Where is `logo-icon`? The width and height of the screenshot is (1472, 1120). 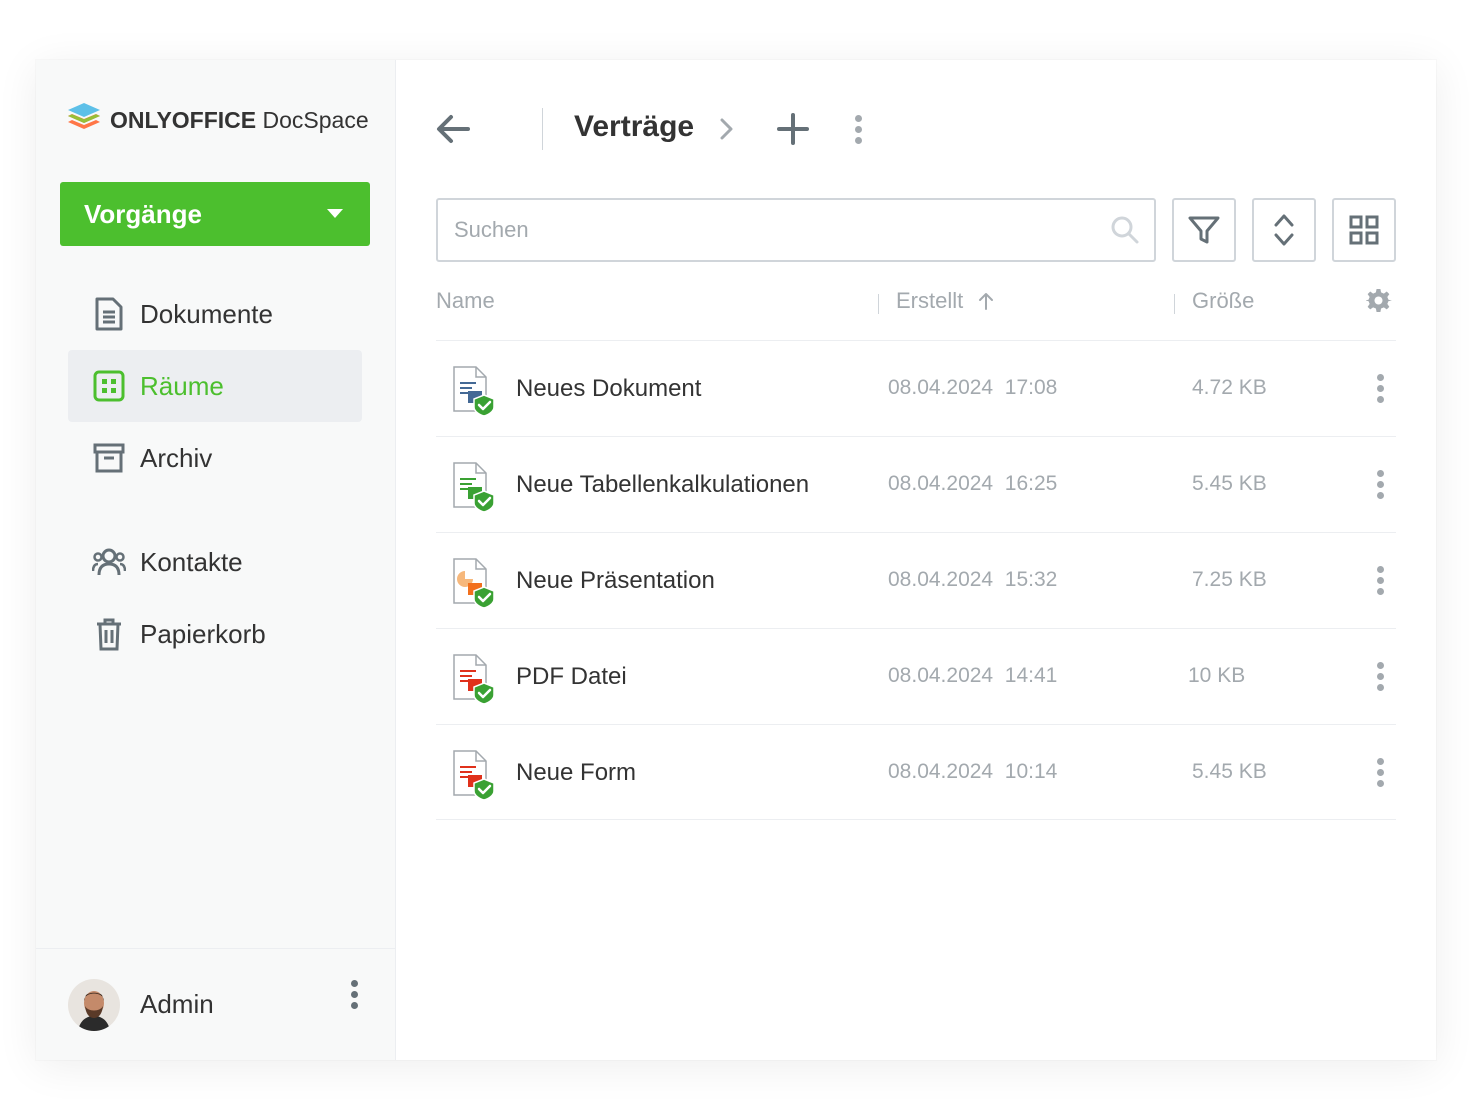 logo-icon is located at coordinates (84, 116).